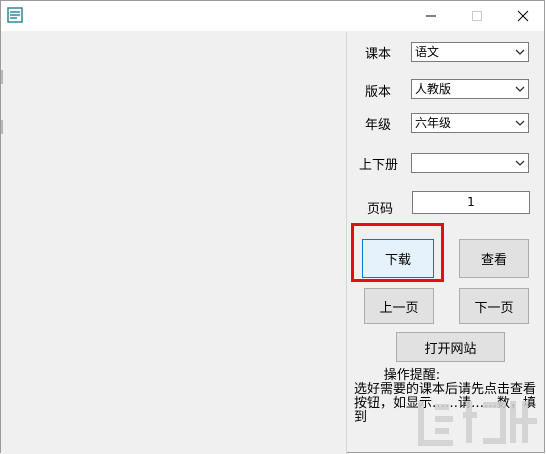 The height and width of the screenshot is (454, 546). I want to click on grade-value: 六年级, so click(433, 123).